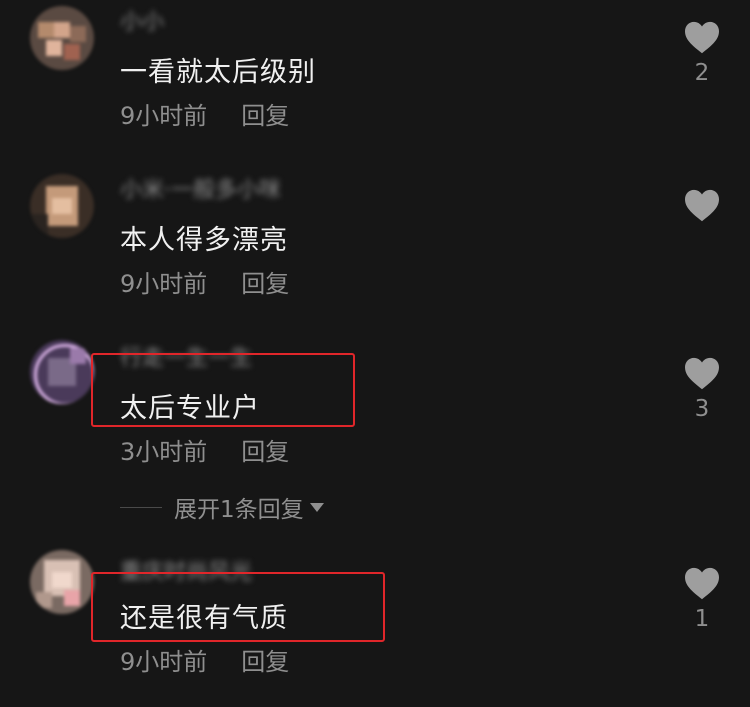 The image size is (750, 707). What do you see at coordinates (316, 507) in the screenshot?
I see `triangle-down-icon` at bounding box center [316, 507].